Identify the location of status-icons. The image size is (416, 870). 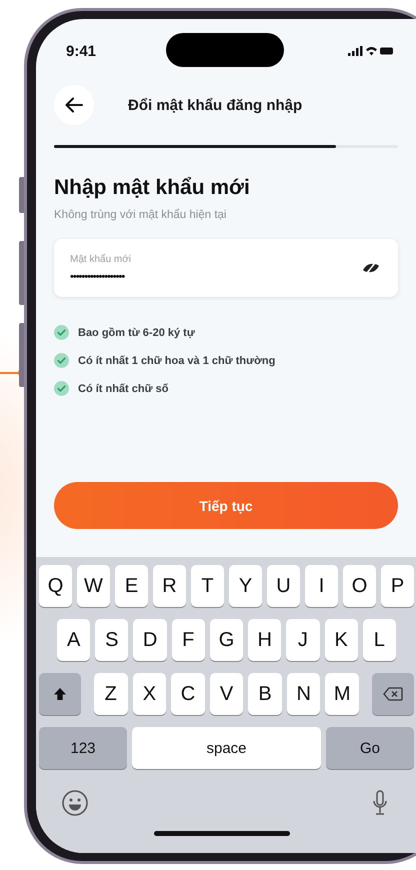
(371, 51).